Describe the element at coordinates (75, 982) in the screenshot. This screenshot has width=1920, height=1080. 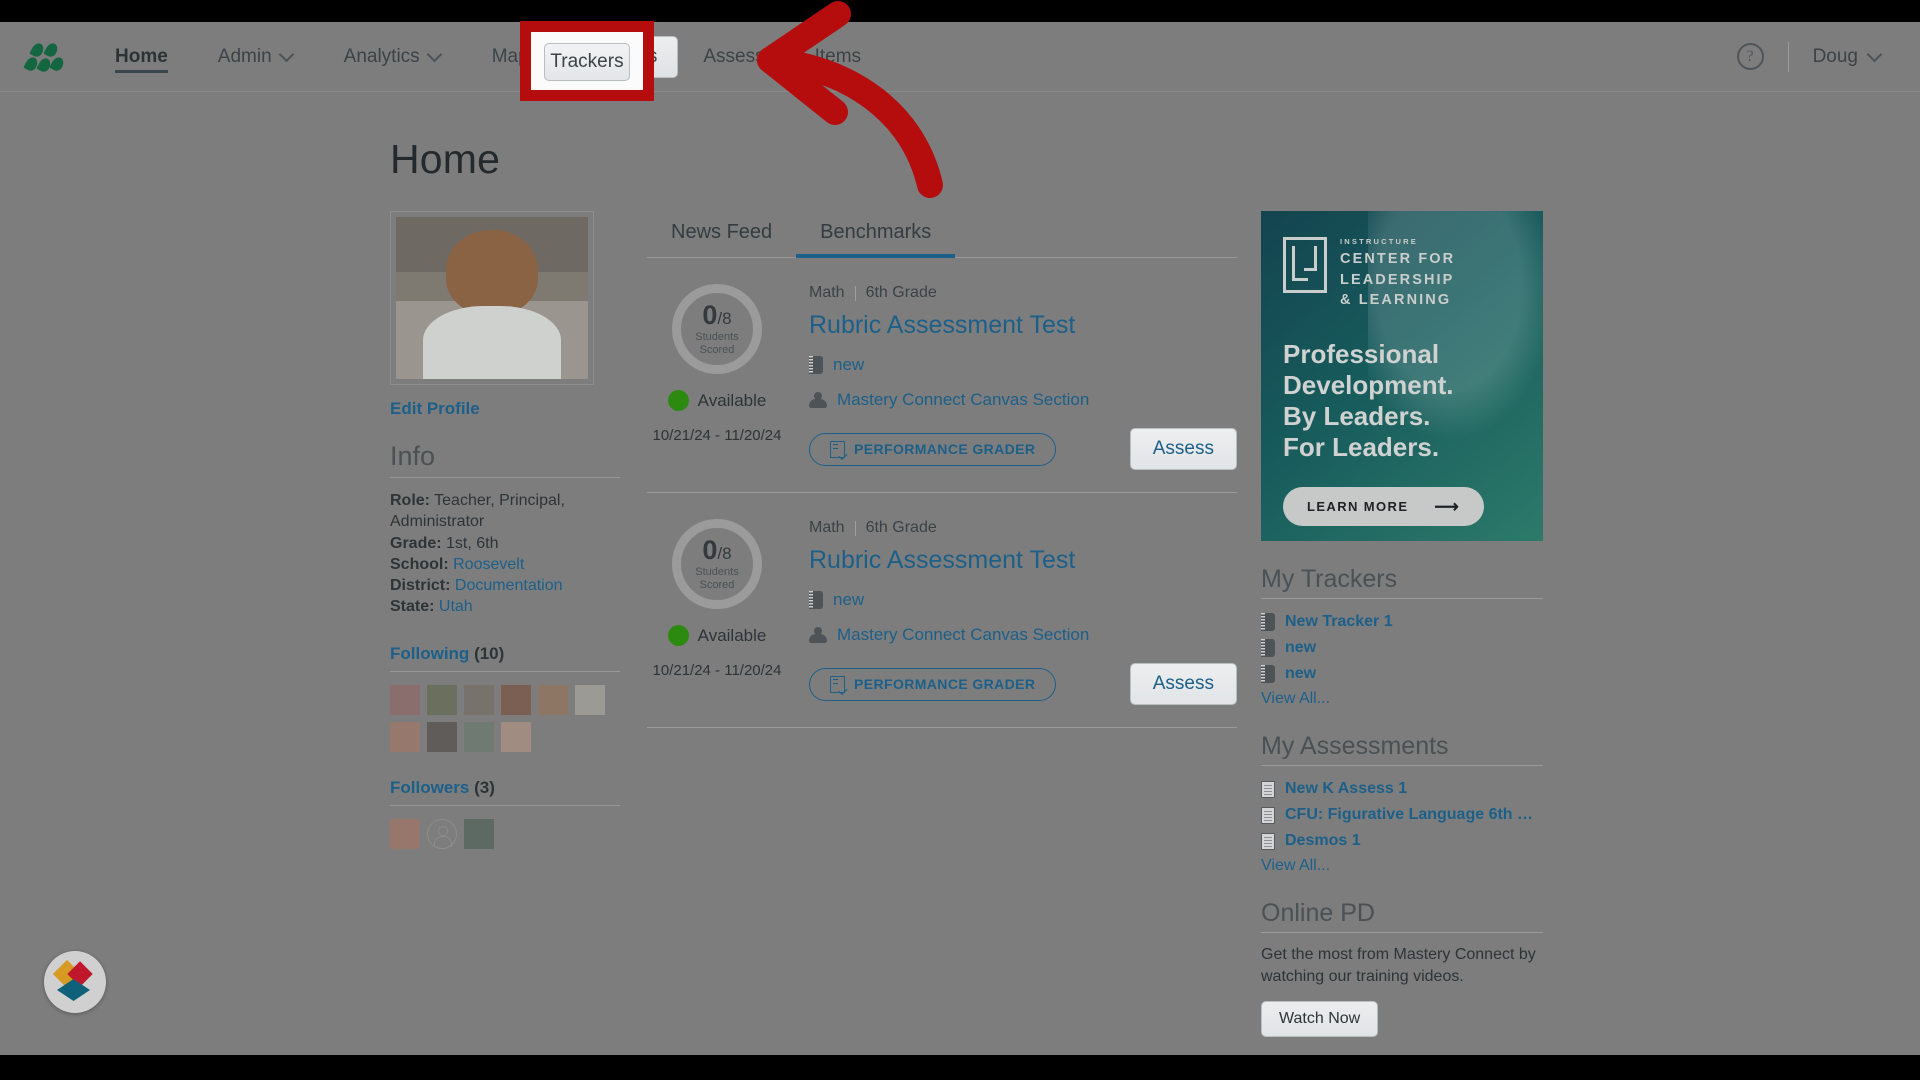
I see `accessibility-badge-icon` at that location.